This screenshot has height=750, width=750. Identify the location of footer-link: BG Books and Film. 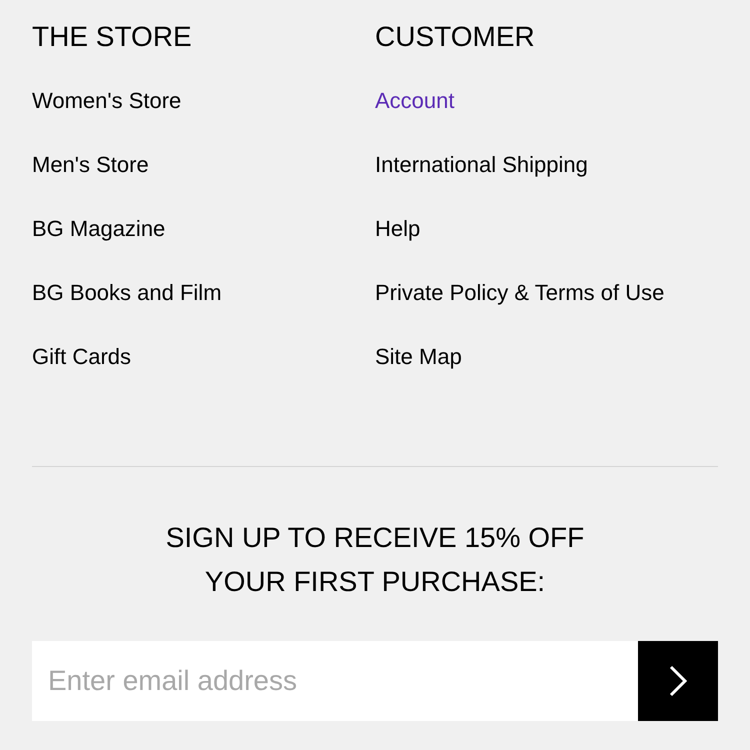
(203, 293).